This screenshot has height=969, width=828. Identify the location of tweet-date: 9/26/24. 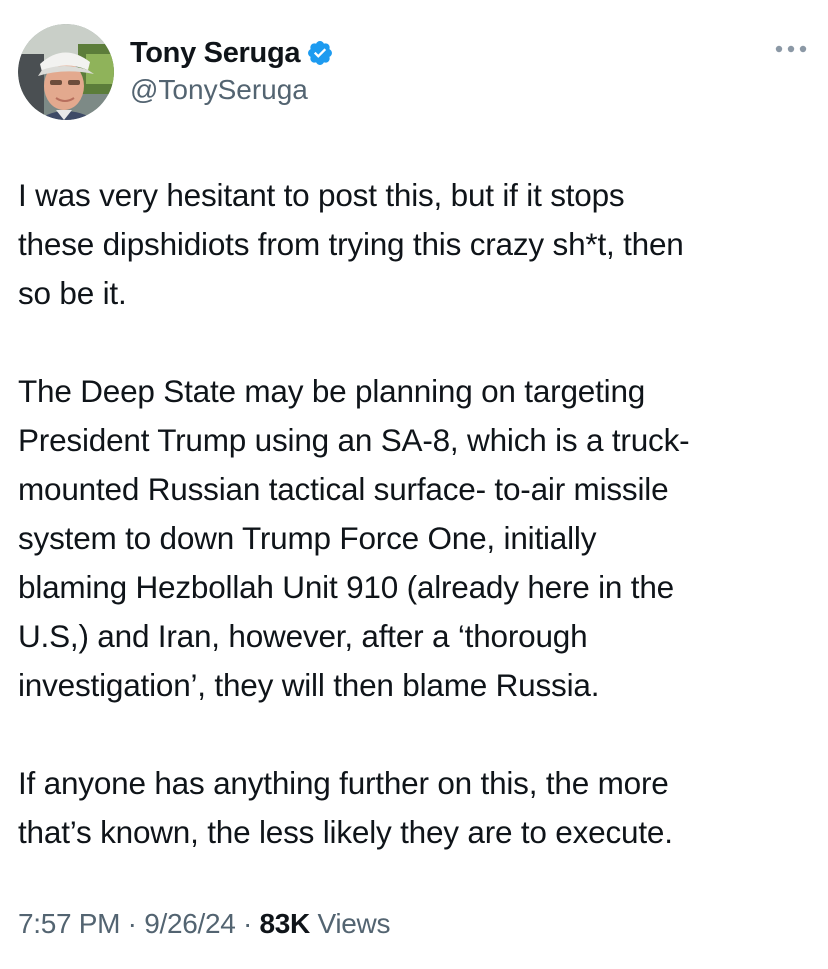
(190, 923).